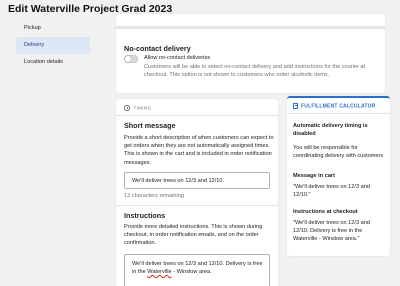 Image resolution: width=400 pixels, height=286 pixels. Describe the element at coordinates (314, 176) in the screenshot. I see `calc-cart-title: Message in cart` at that location.